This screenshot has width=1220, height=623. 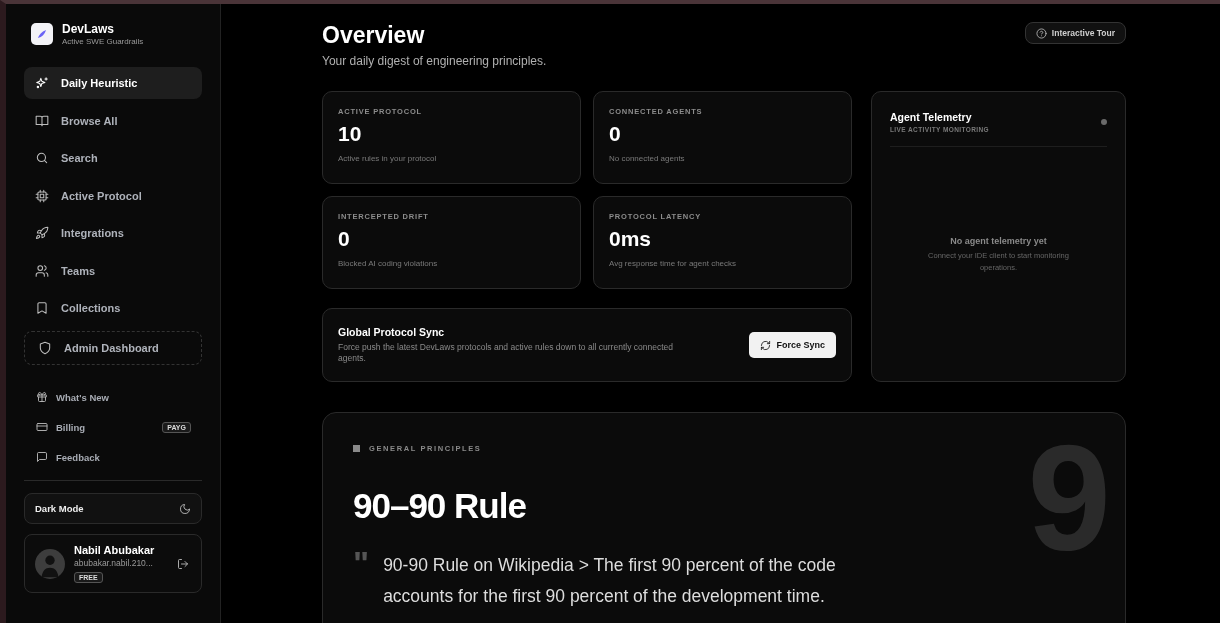 What do you see at coordinates (113, 348) in the screenshot?
I see `admin-dashboard-button: Admin Dashboard` at bounding box center [113, 348].